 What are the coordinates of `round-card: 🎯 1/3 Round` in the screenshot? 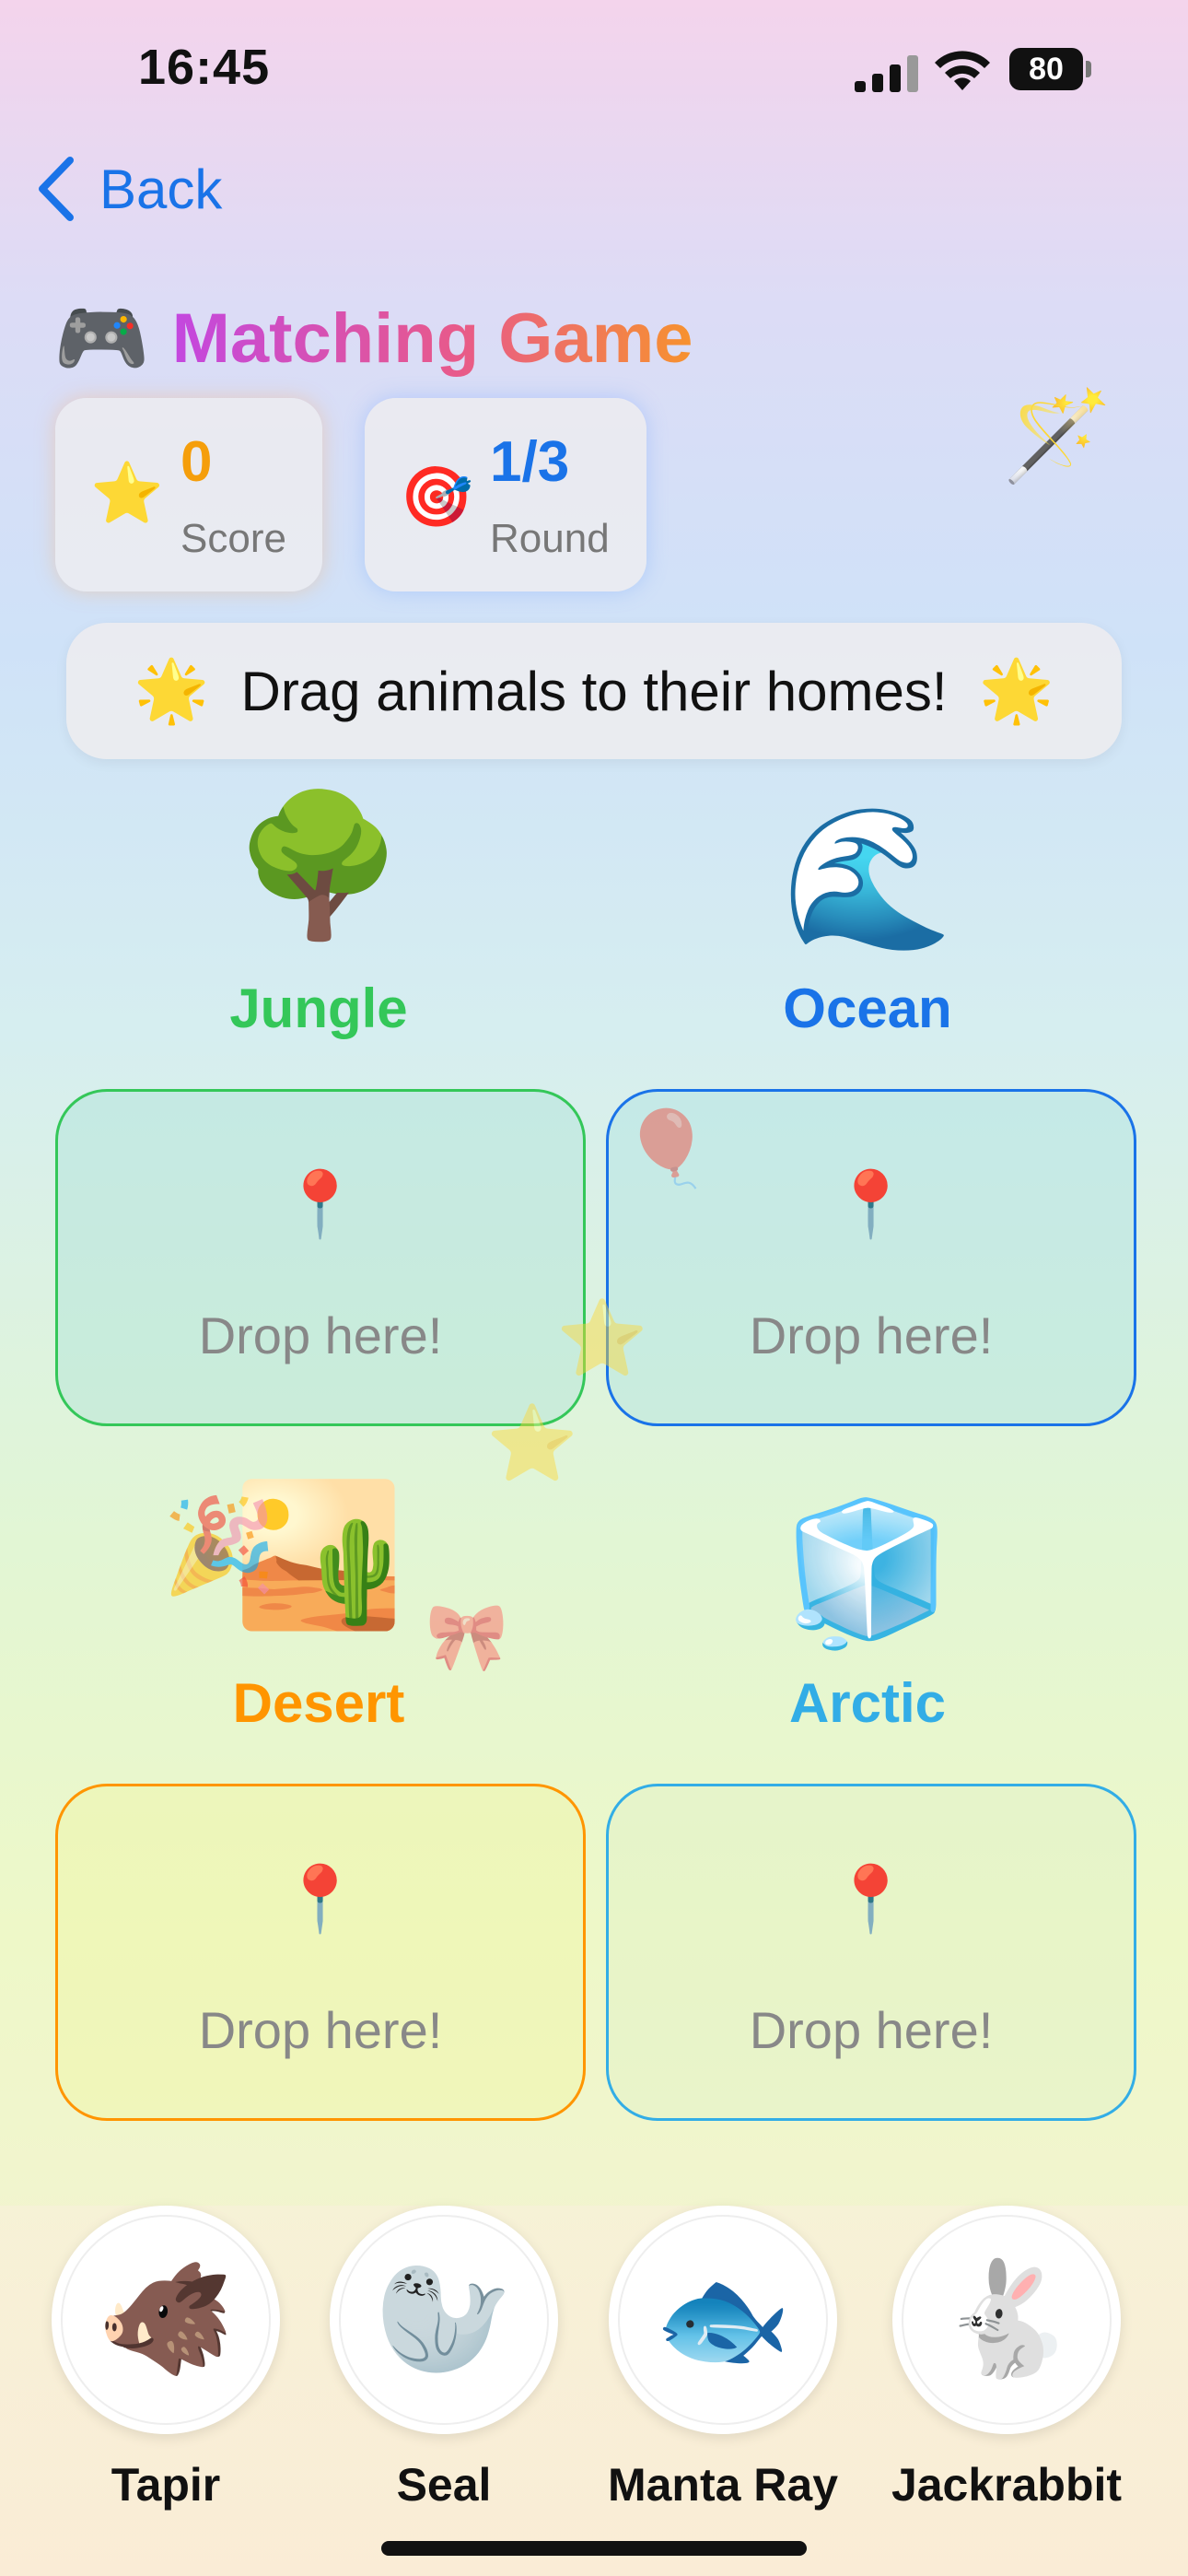 It's located at (505, 495).